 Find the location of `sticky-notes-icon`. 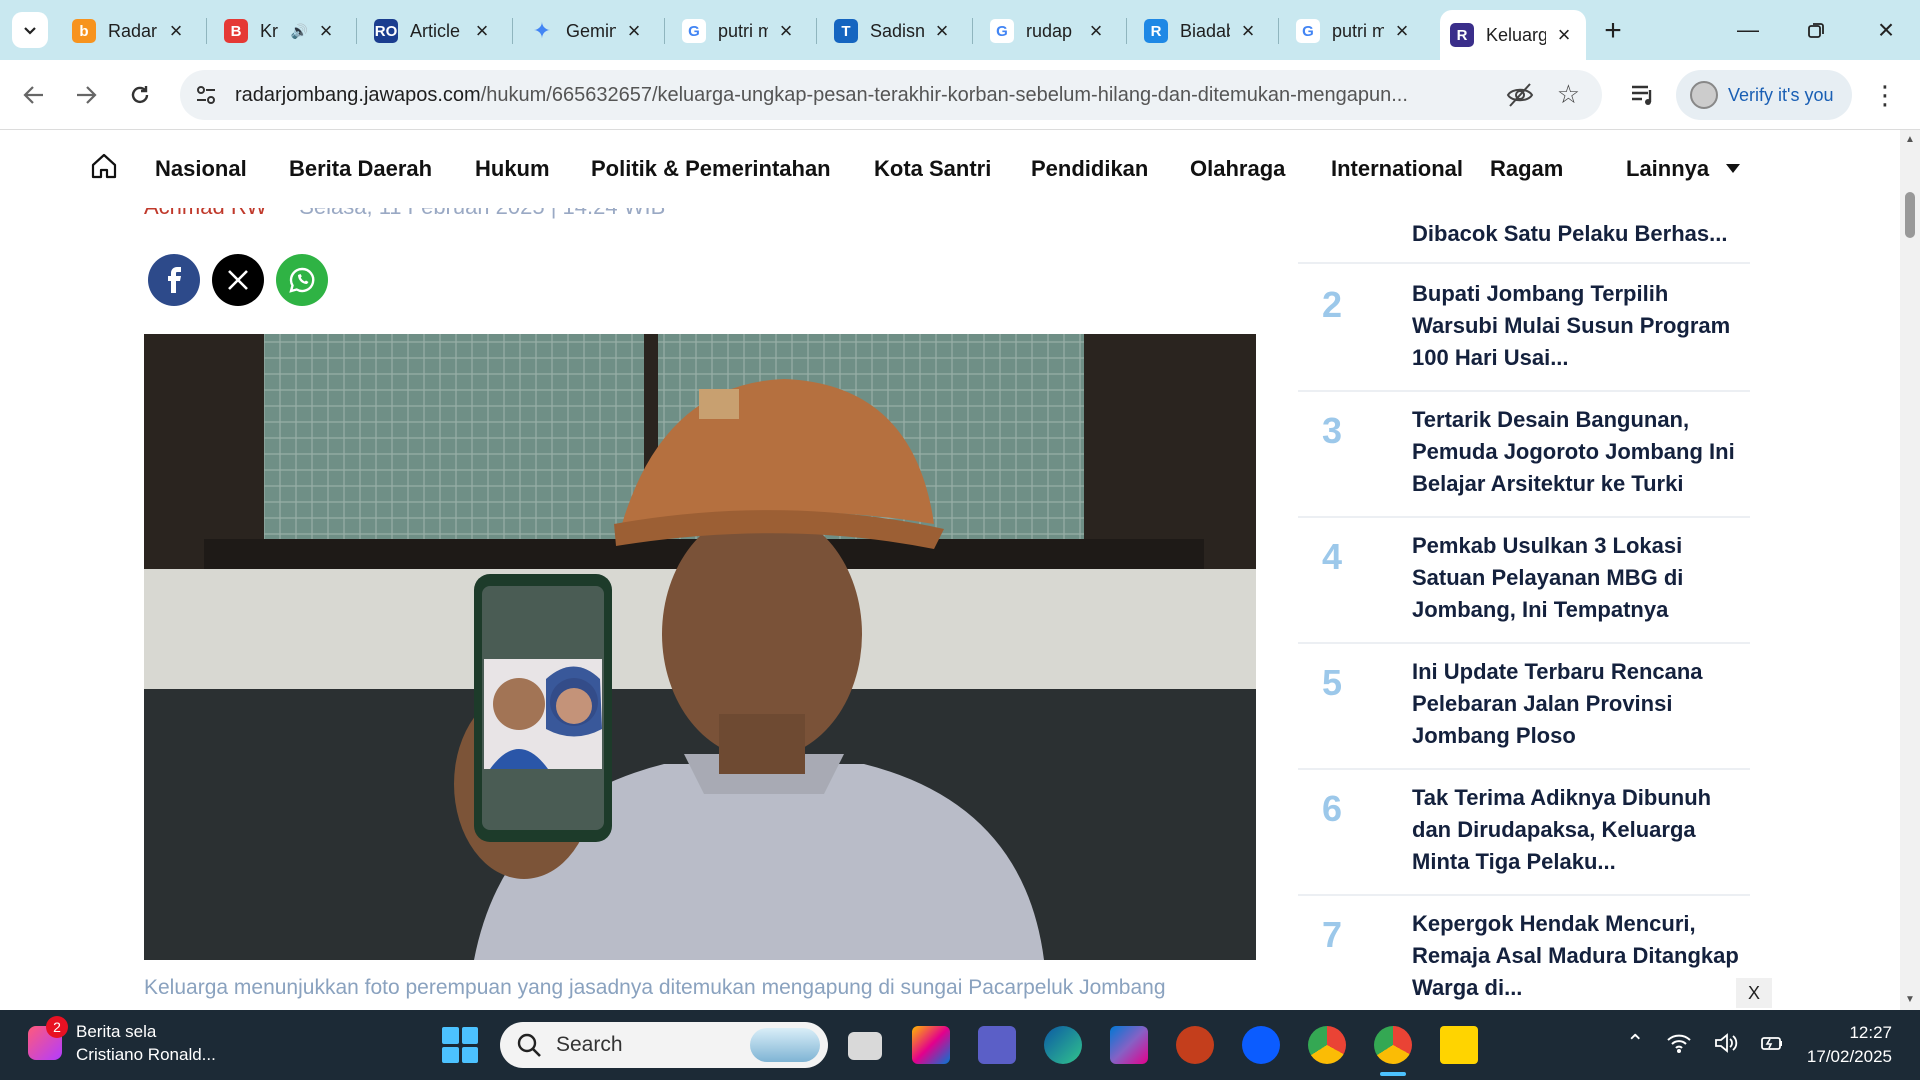

sticky-notes-icon is located at coordinates (1459, 1045).